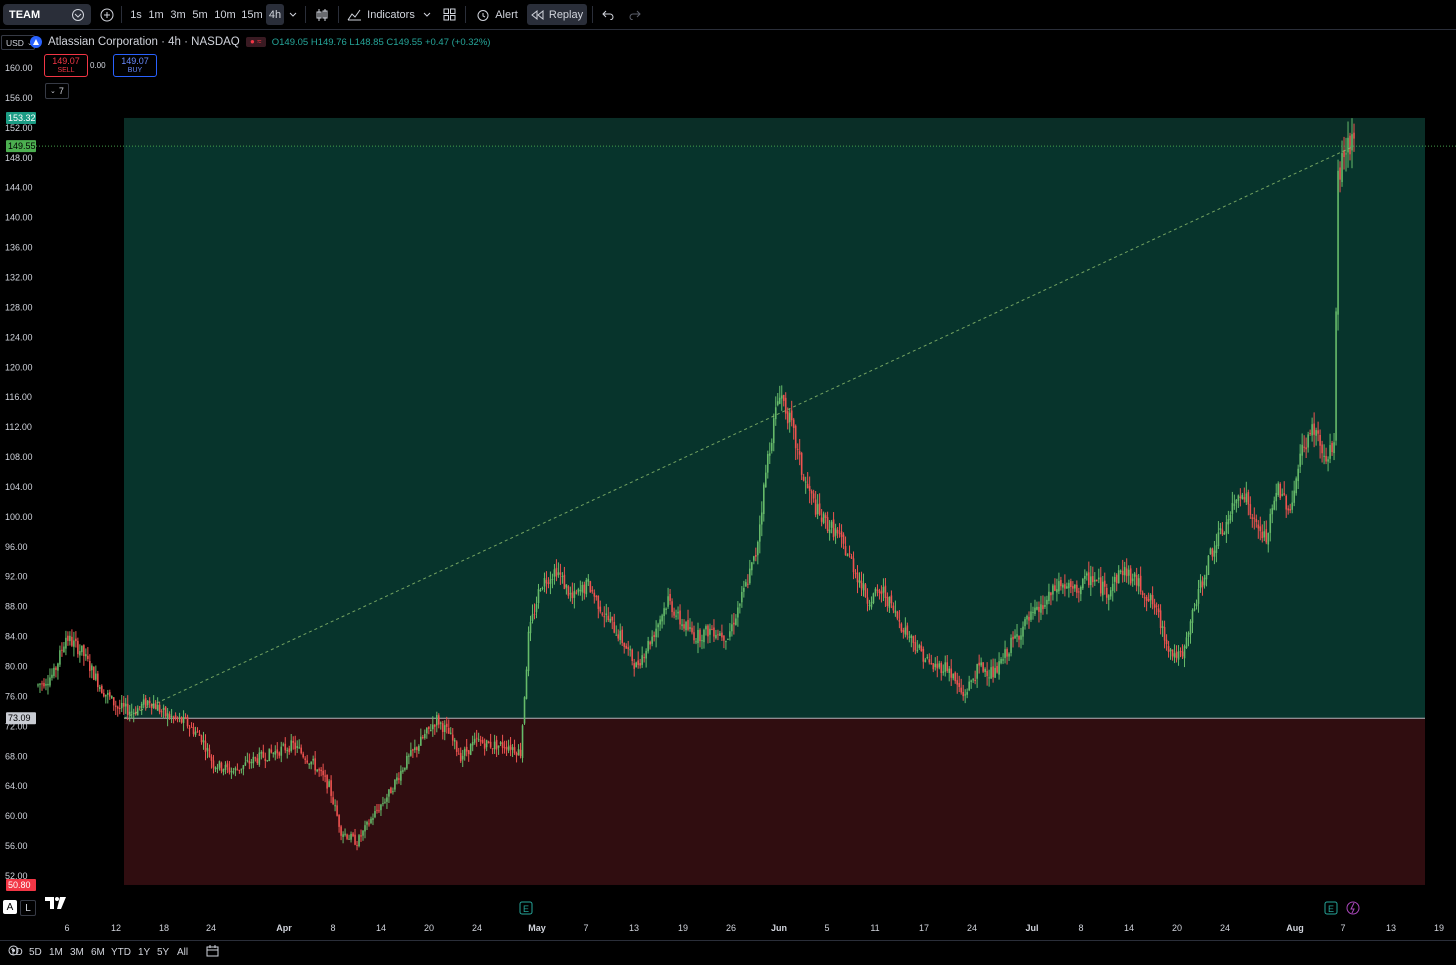 The height and width of the screenshot is (965, 1456). Describe the element at coordinates (608, 14) in the screenshot. I see `undo-icon` at that location.